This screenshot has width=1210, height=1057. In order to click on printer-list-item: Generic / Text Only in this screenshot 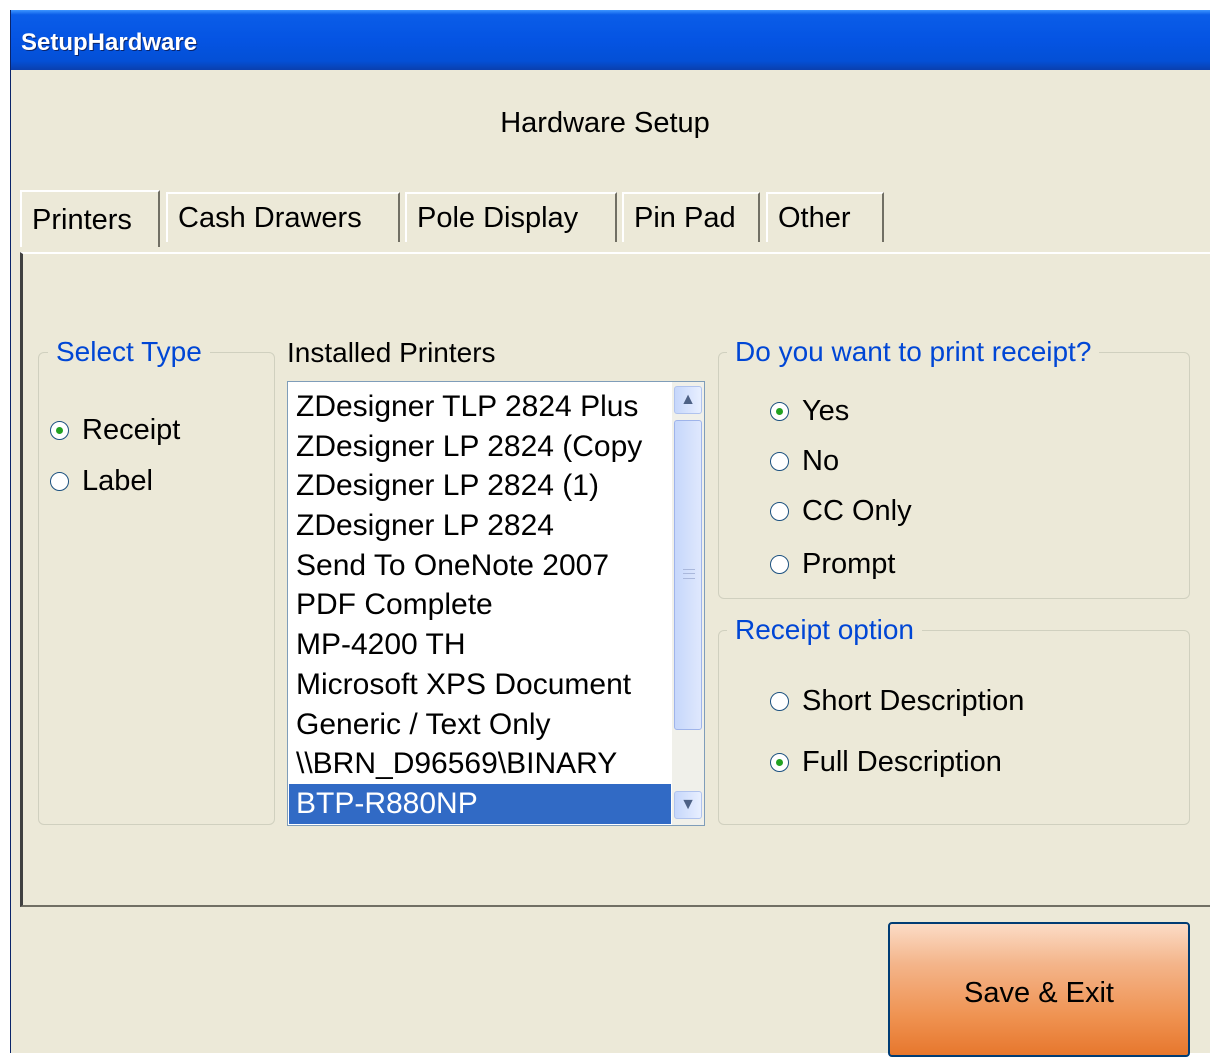, I will do `click(480, 725)`.